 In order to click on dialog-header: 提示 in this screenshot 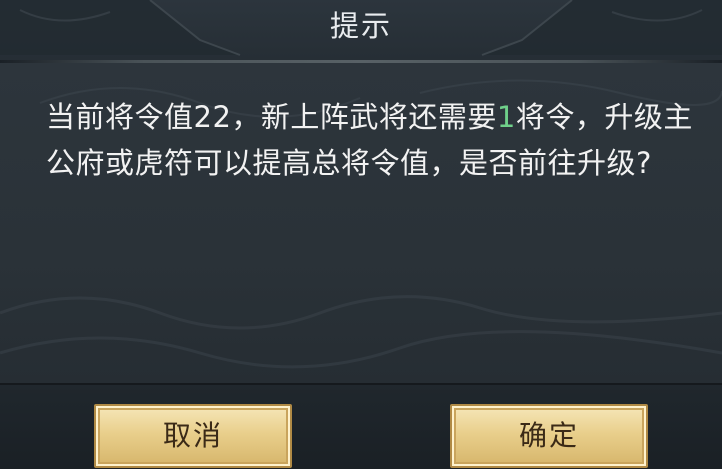, I will do `click(361, 30)`.